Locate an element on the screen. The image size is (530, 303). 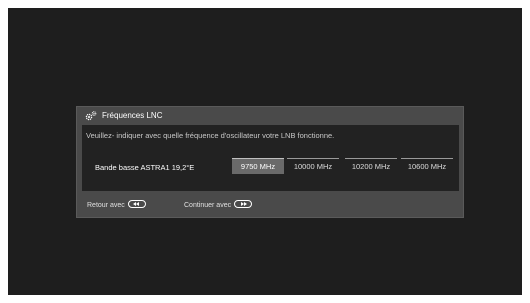
frequency-option-10200: 10200 MHz is located at coordinates (371, 166).